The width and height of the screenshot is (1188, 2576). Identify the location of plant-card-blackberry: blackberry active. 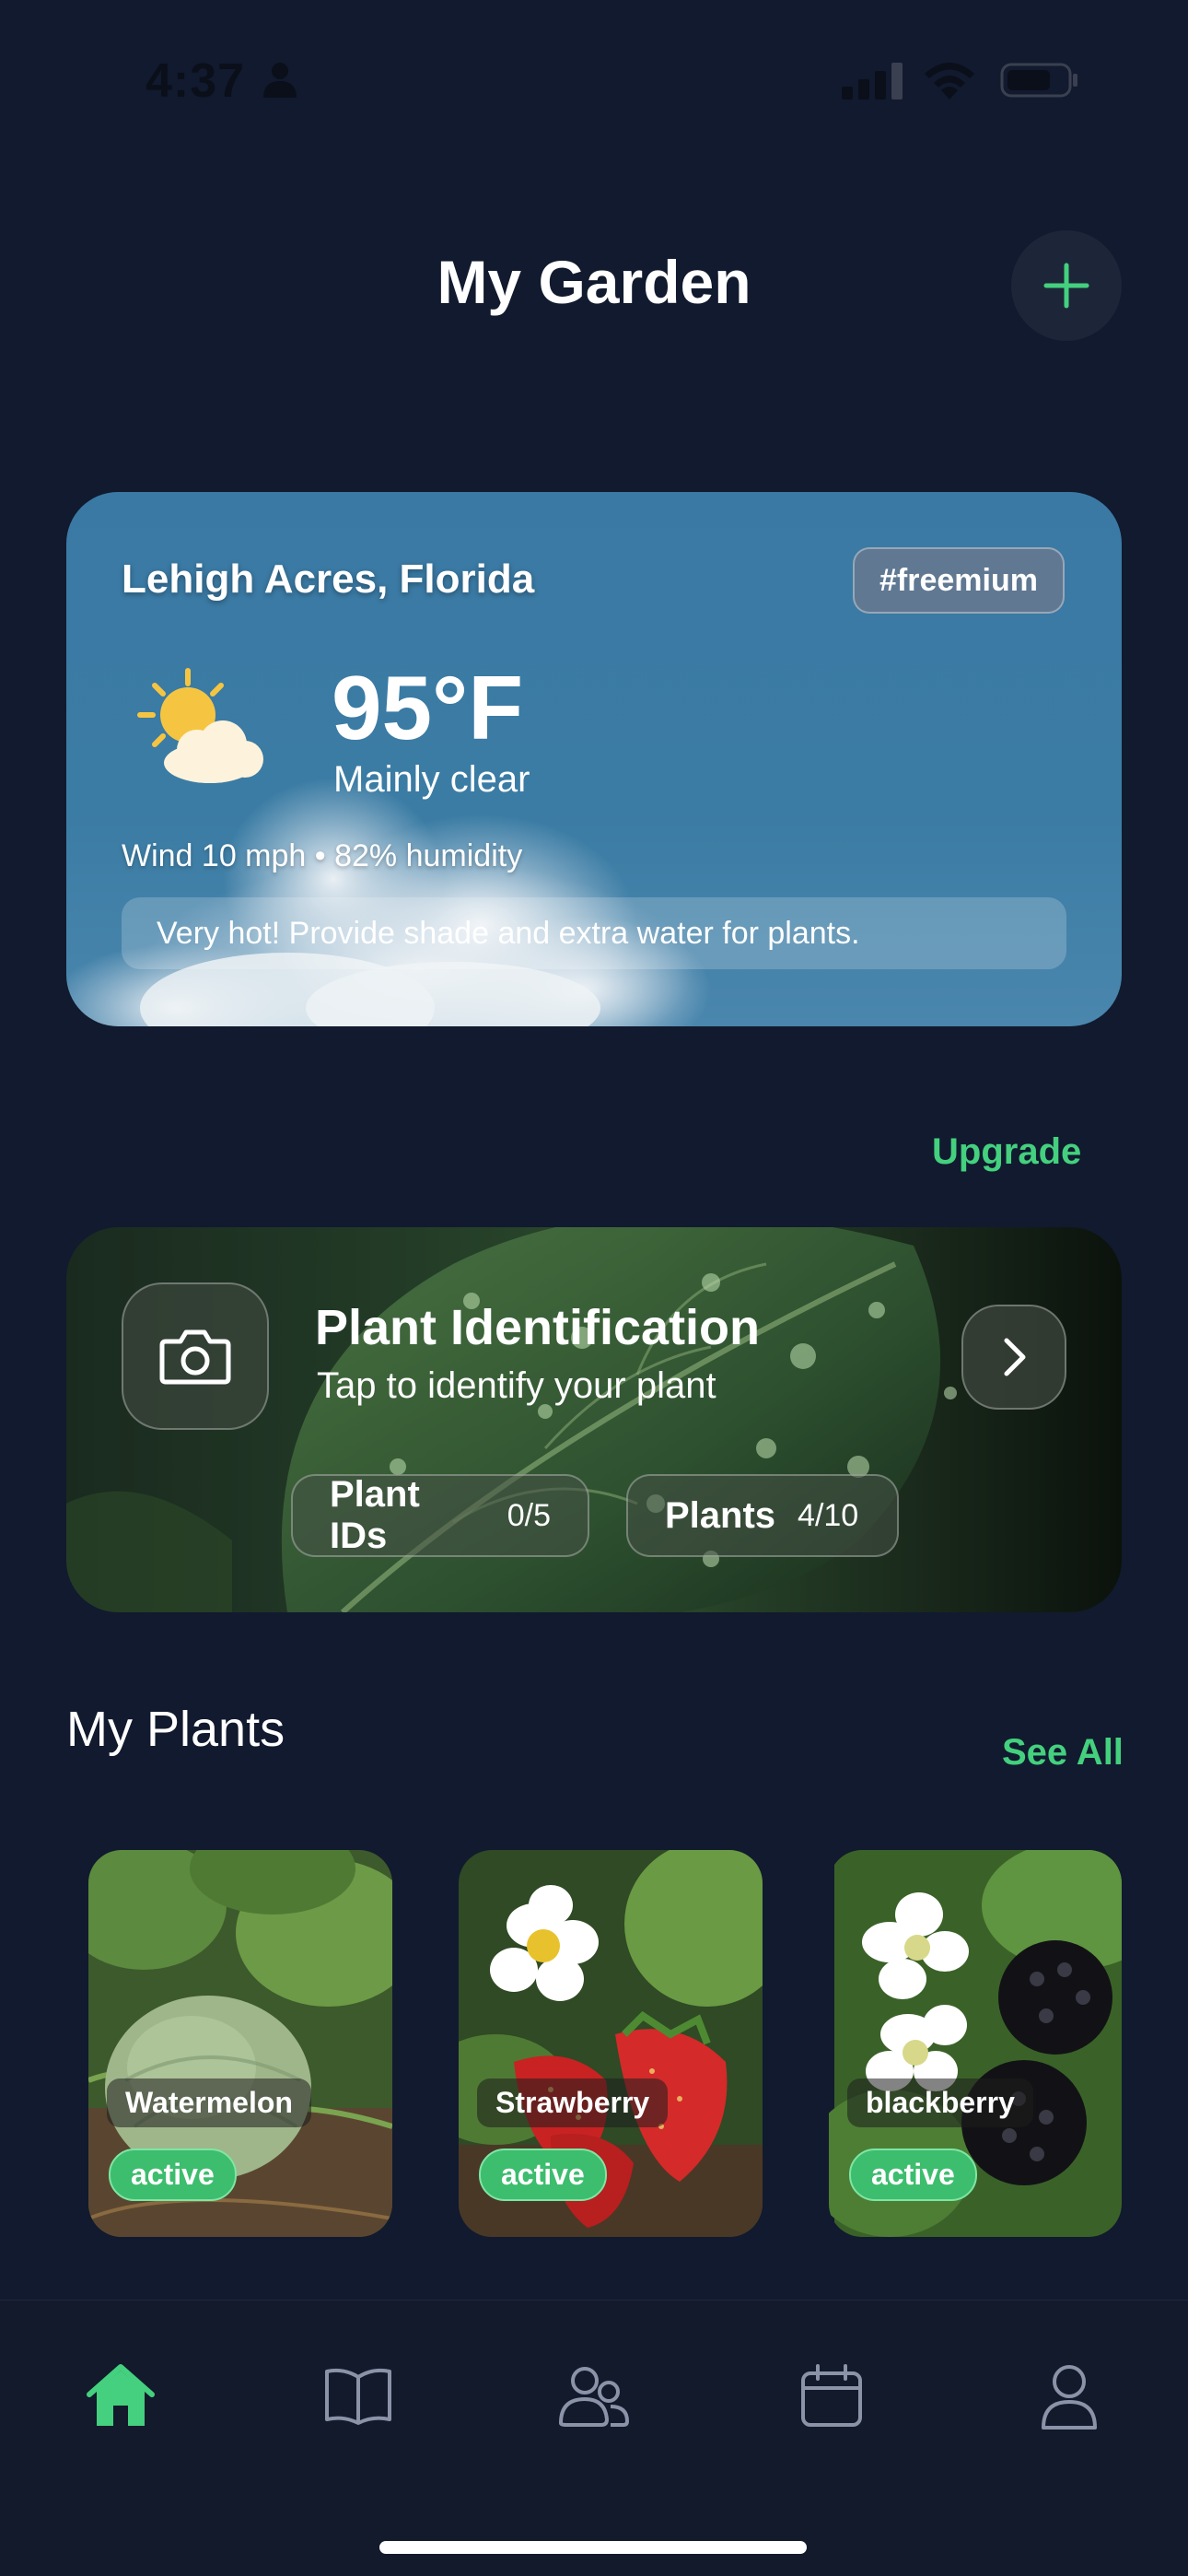
(976, 2044).